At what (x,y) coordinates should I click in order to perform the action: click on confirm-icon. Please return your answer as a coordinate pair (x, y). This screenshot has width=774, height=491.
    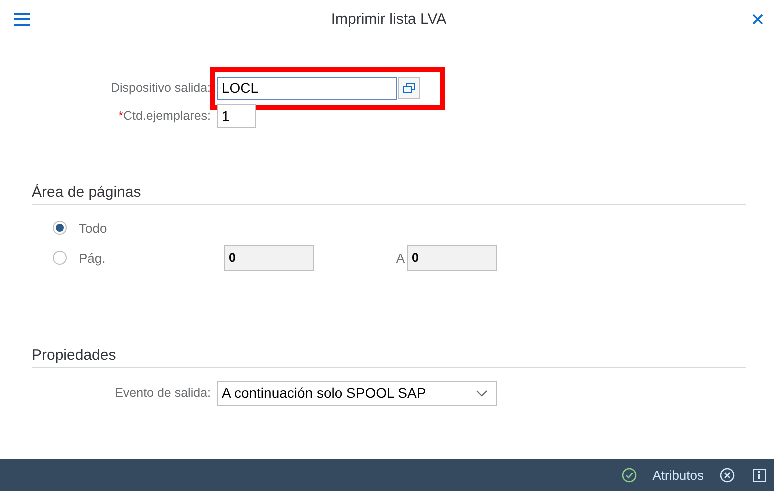
    Looking at the image, I should click on (629, 475).